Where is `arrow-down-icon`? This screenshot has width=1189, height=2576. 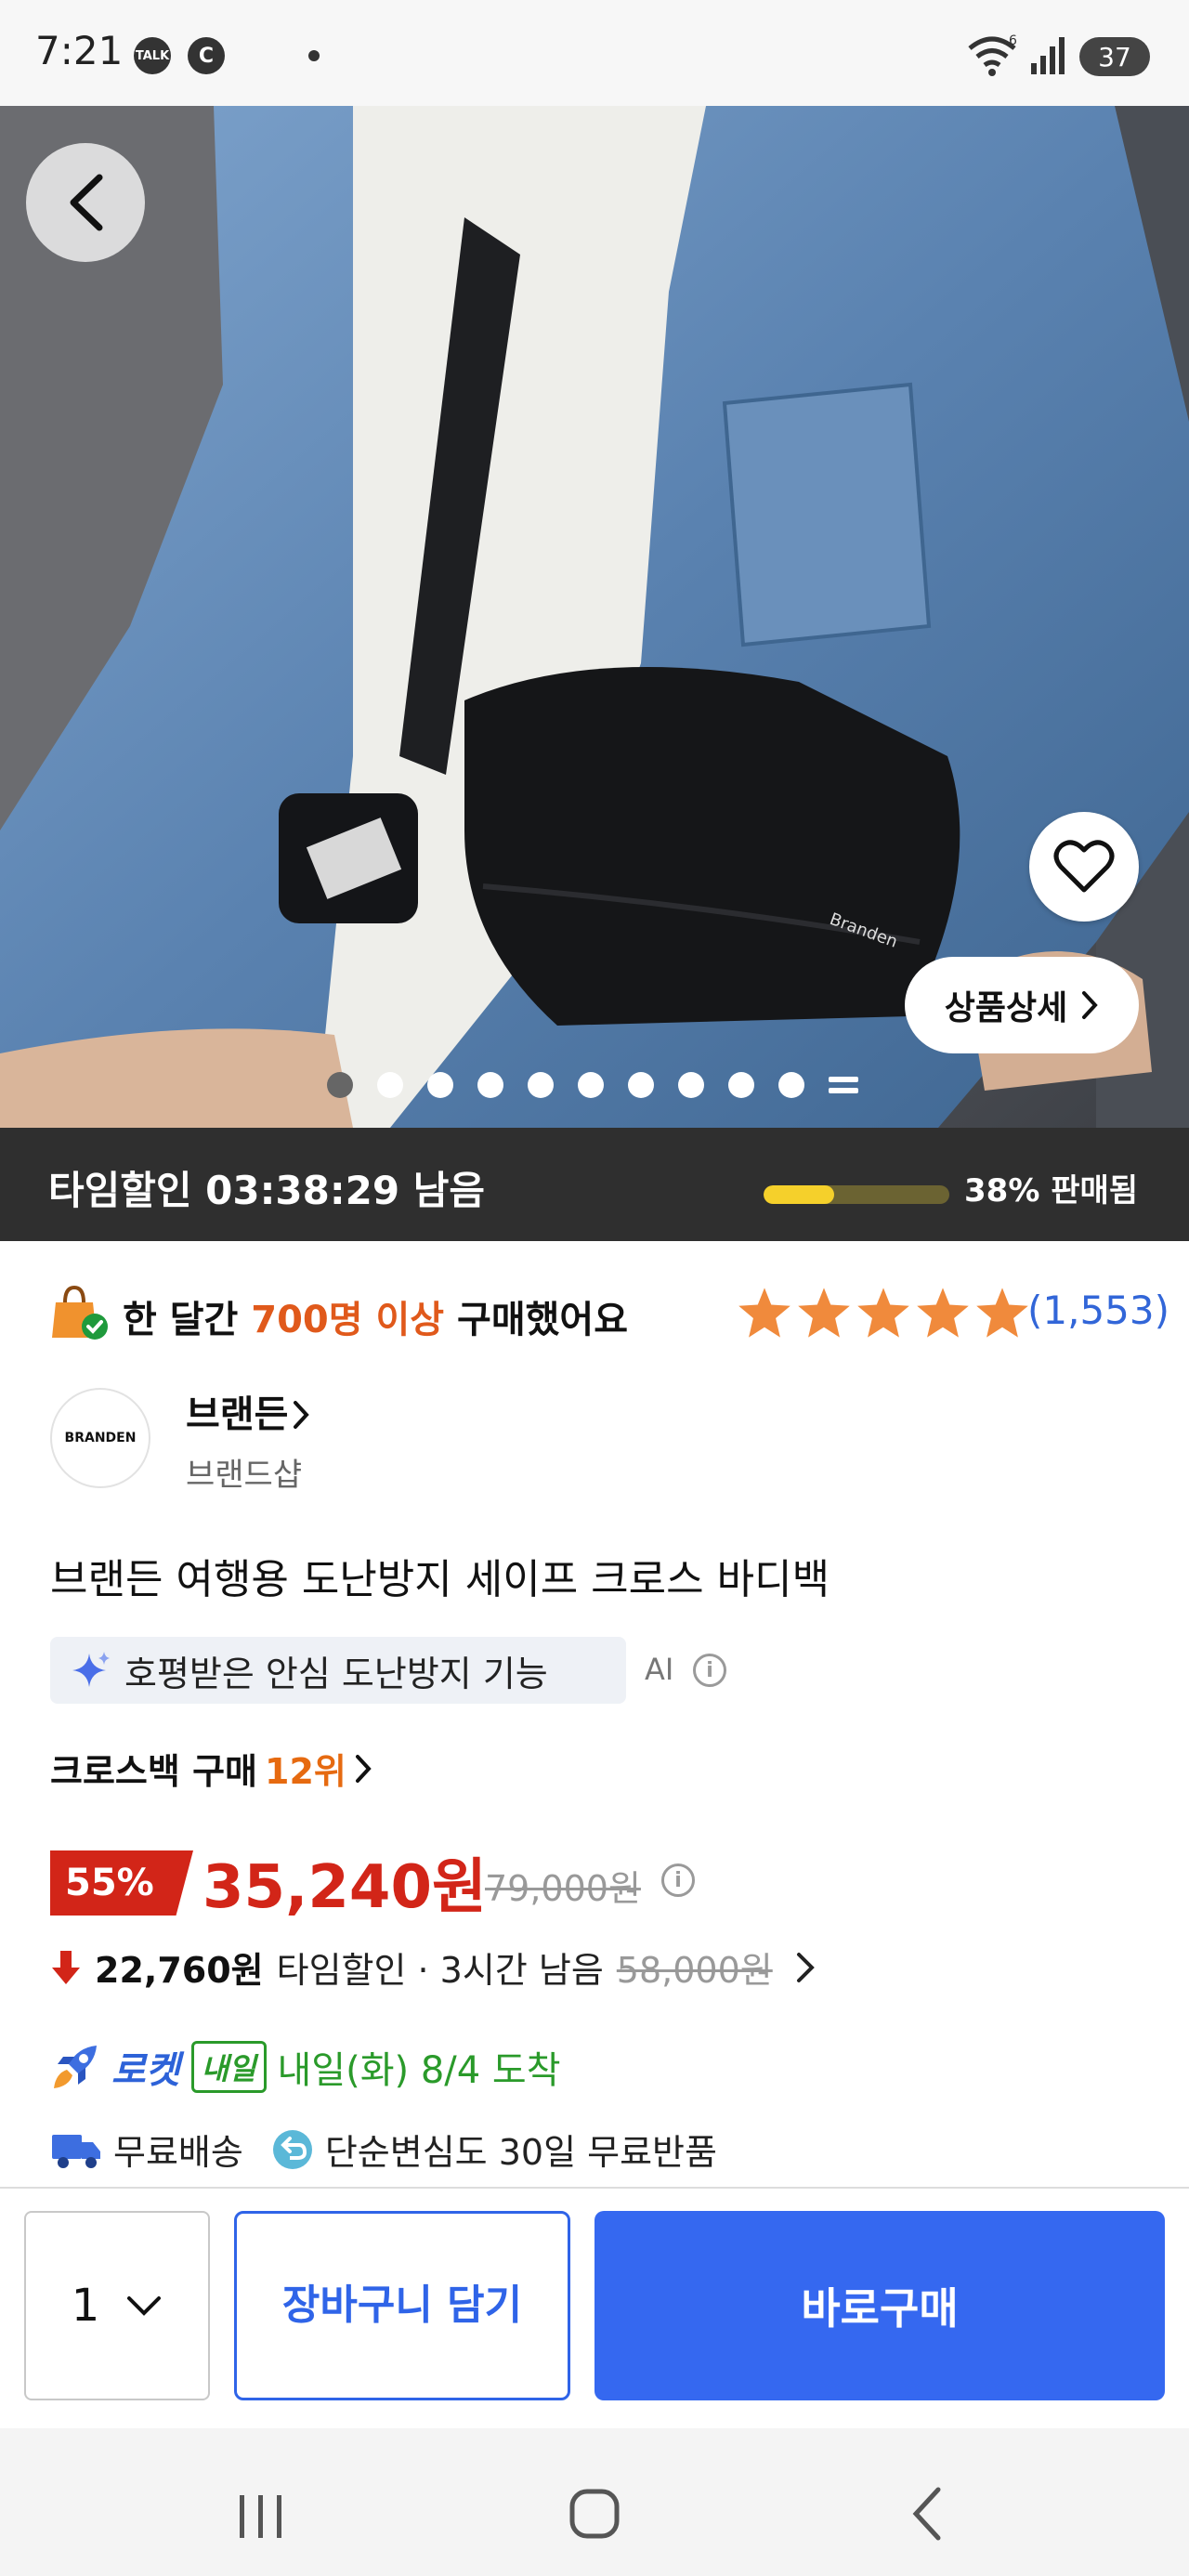
arrow-down-icon is located at coordinates (66, 1967).